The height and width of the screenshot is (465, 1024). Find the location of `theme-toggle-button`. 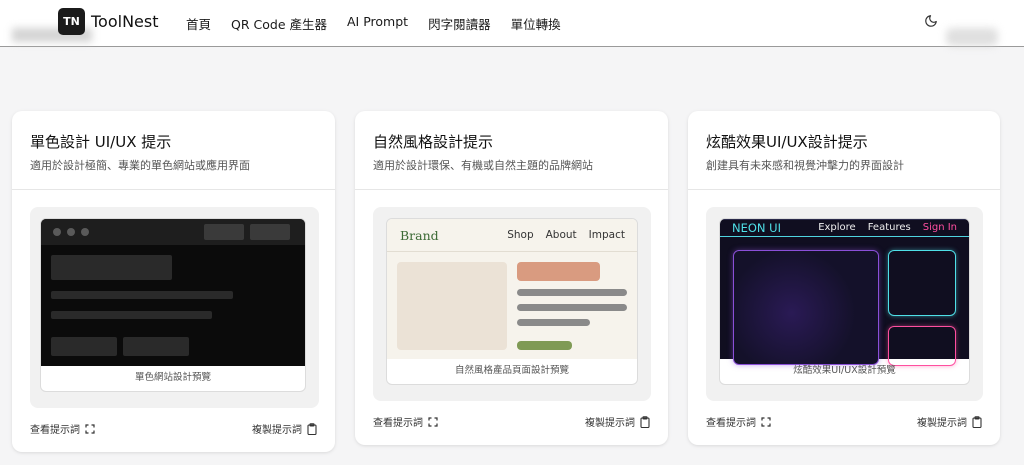

theme-toggle-button is located at coordinates (931, 21).